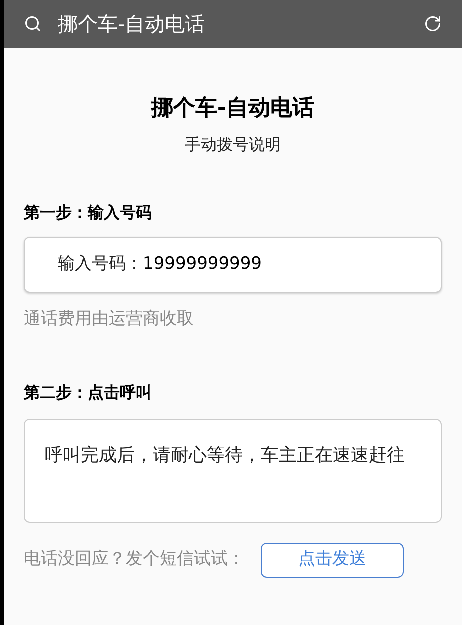 The width and height of the screenshot is (462, 625). What do you see at coordinates (433, 24) in the screenshot?
I see `refresh-icon` at bounding box center [433, 24].